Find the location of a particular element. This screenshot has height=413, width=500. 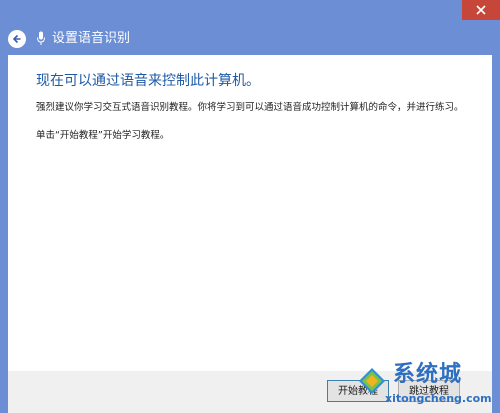

watermark-url: xitongcheng.com is located at coordinates (438, 398).